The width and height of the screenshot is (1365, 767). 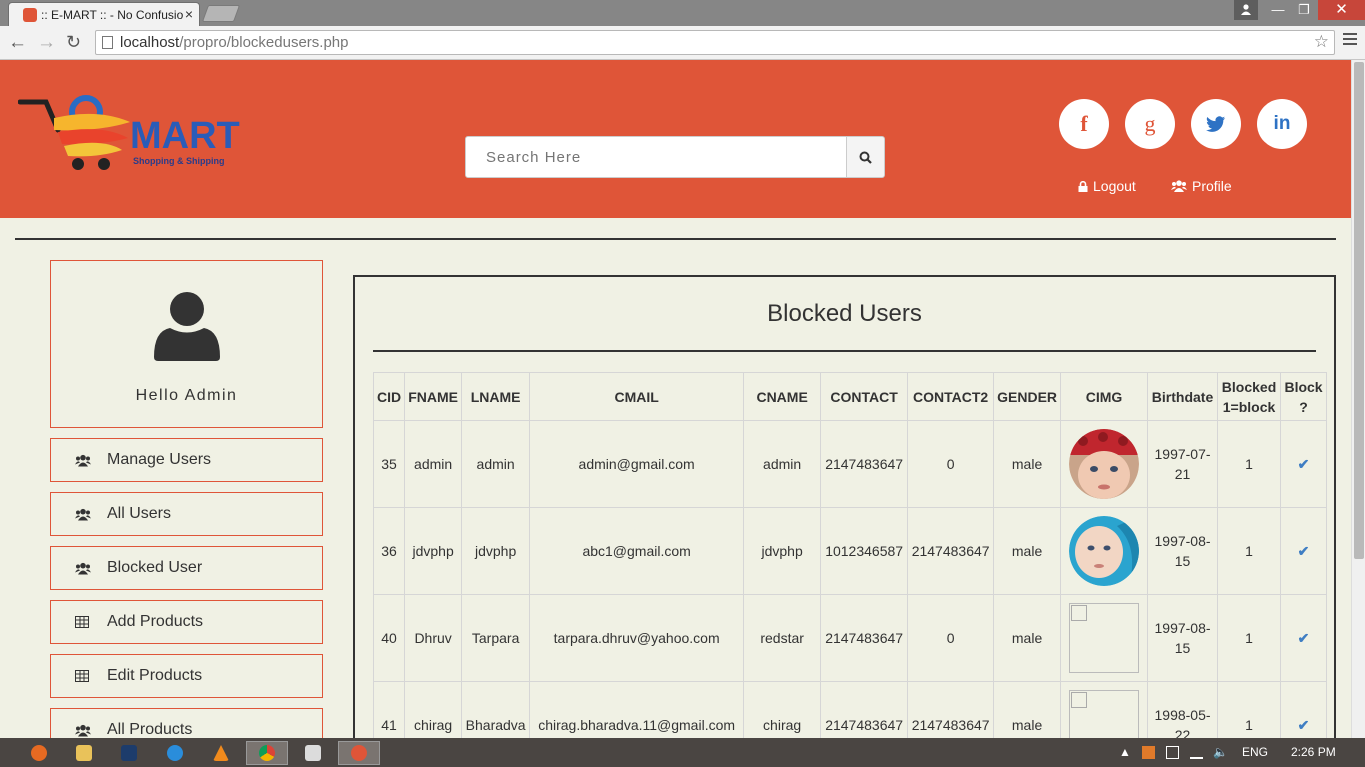 I want to click on favicon-icon, so click(x=30, y=15).